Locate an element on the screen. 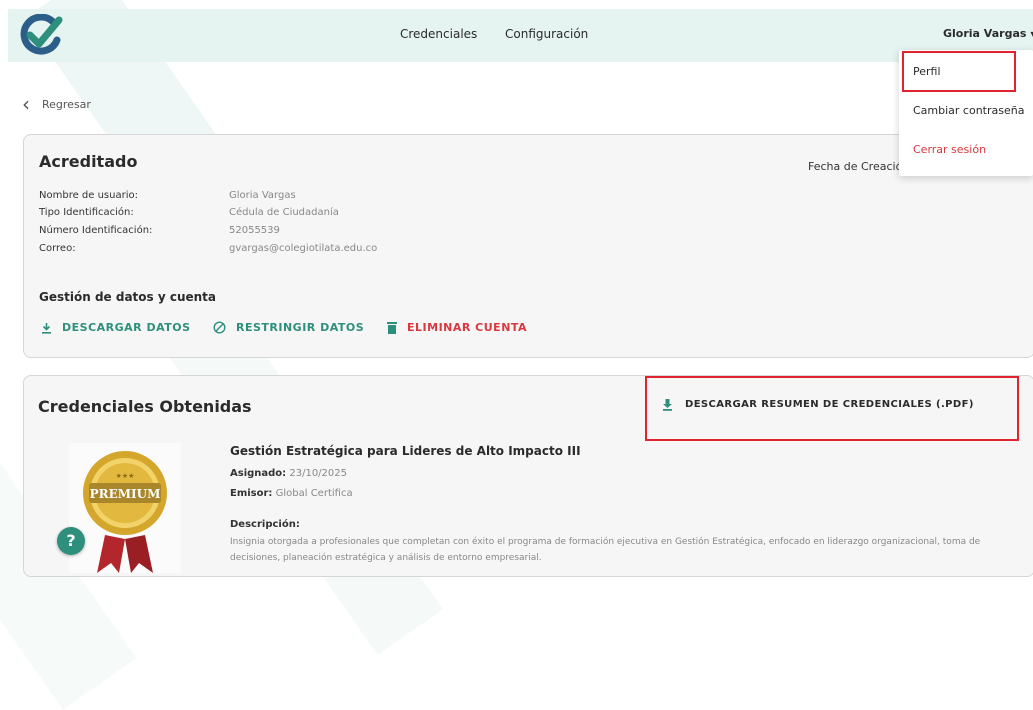 Image resolution: width=1033 pixels, height=710 pixels. nav-configuracion: Configuración is located at coordinates (546, 34).